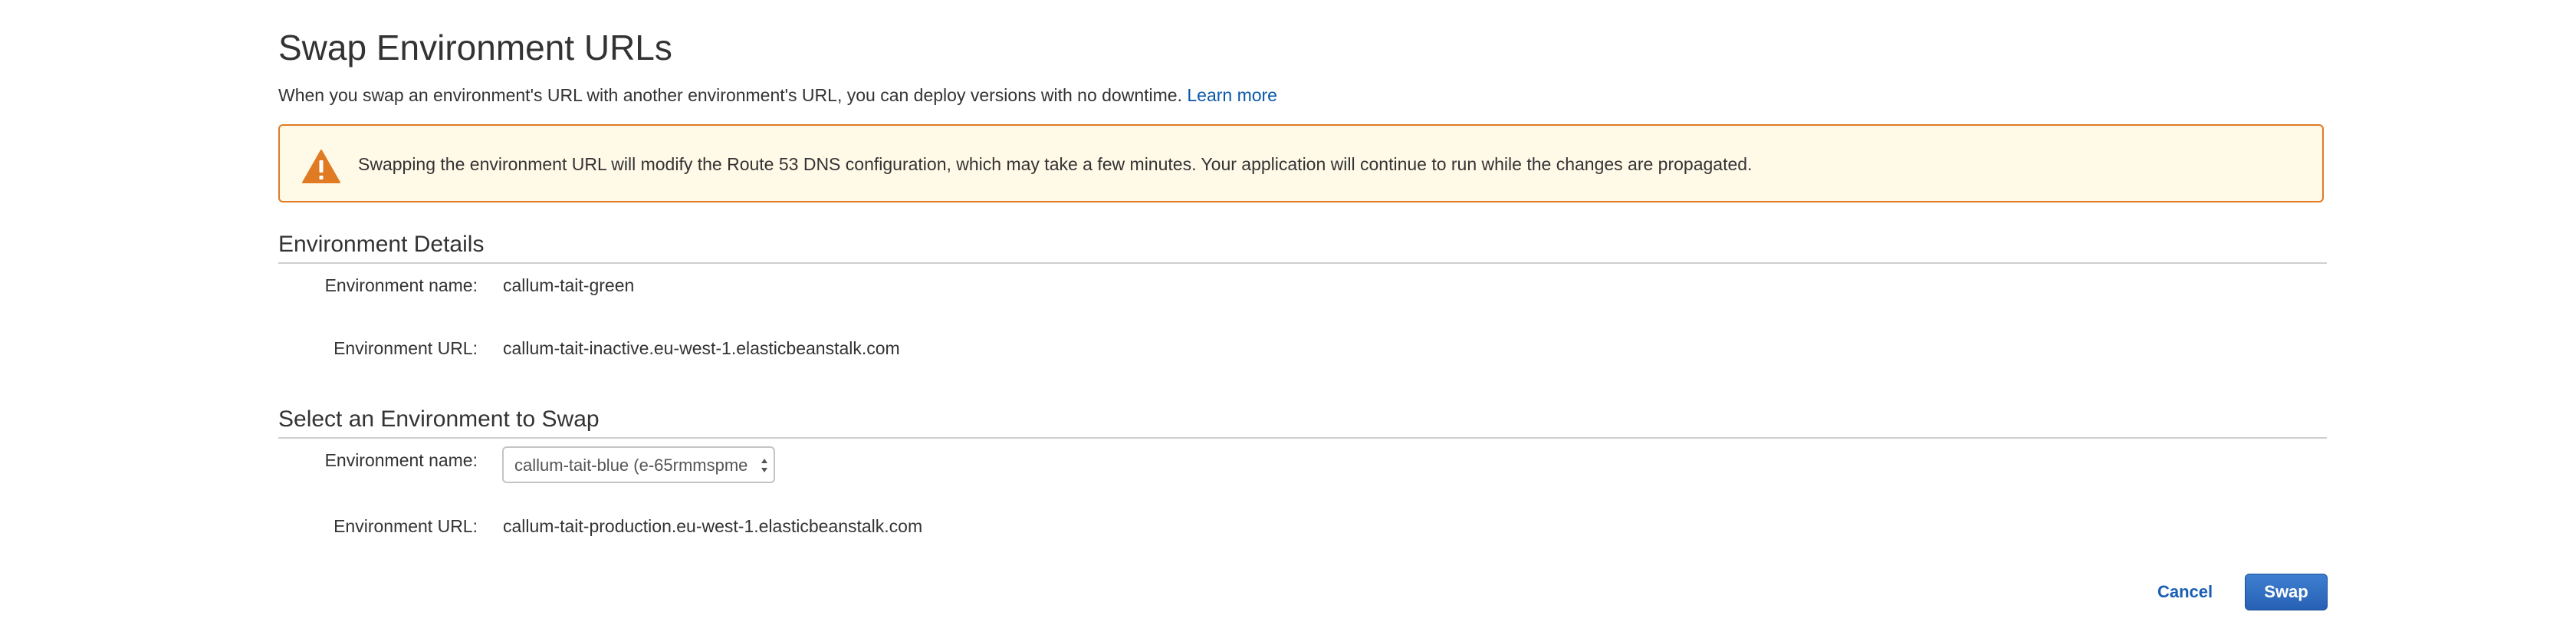 The width and height of the screenshot is (2576, 635). Describe the element at coordinates (475, 47) in the screenshot. I see `page-title: Swap Environment URLs` at that location.